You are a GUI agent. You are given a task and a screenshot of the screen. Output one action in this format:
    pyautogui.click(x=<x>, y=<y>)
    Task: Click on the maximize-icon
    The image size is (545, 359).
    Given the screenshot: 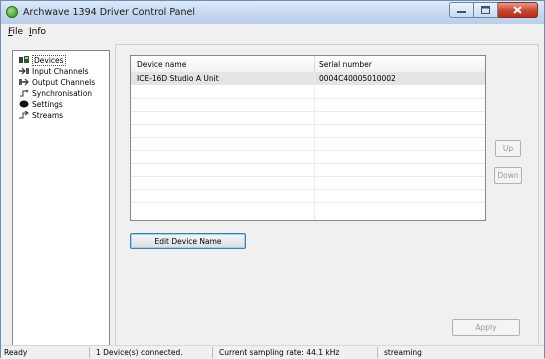 What is the action you would take?
    pyautogui.click(x=485, y=10)
    